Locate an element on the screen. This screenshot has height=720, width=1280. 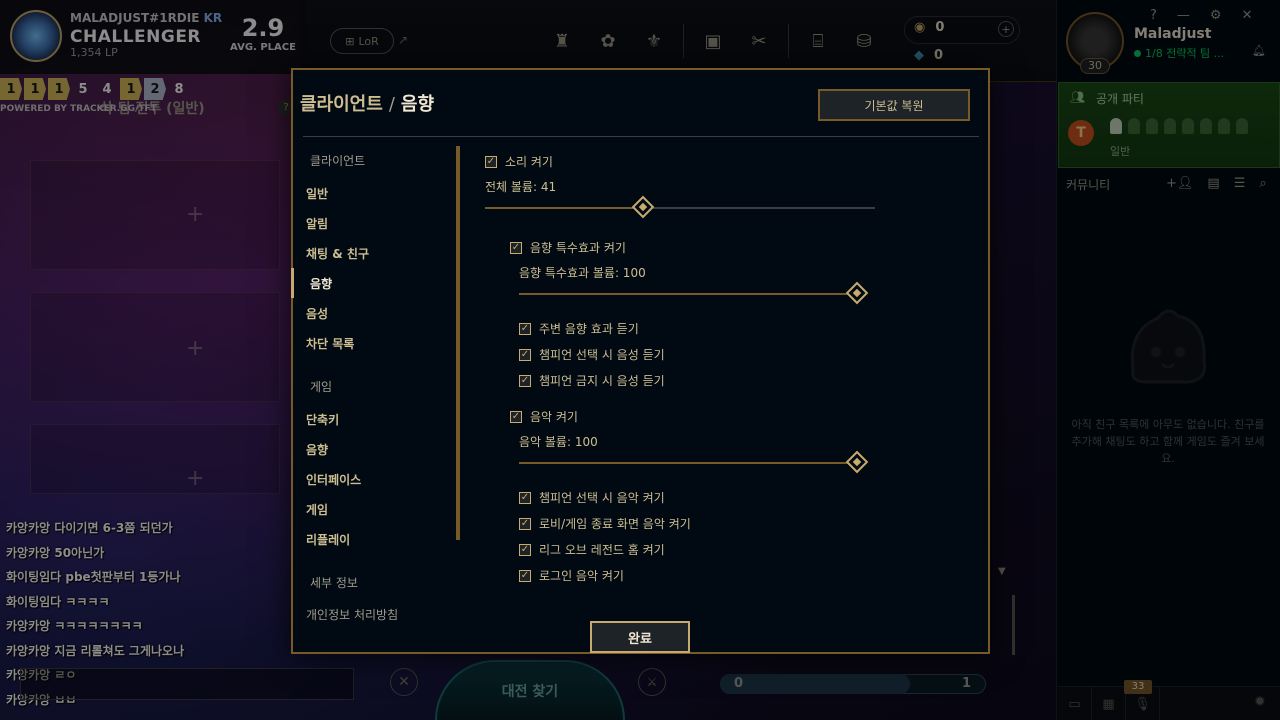
lol-home-toggle: ✓ 리그 오브 레전드 홈 켜기 is located at coordinates (592, 549).